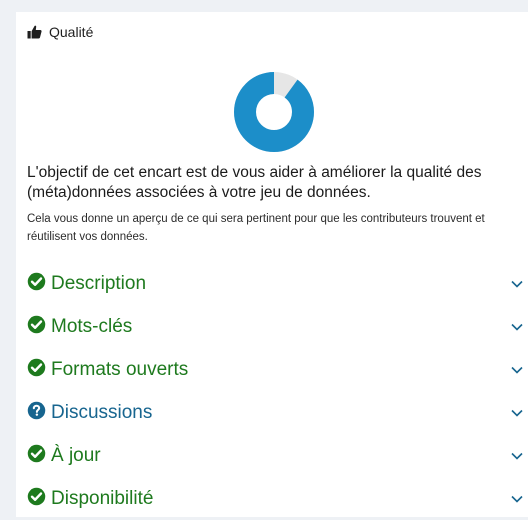  What do you see at coordinates (275, 412) in the screenshot?
I see `criterion-discussions: Discussions` at bounding box center [275, 412].